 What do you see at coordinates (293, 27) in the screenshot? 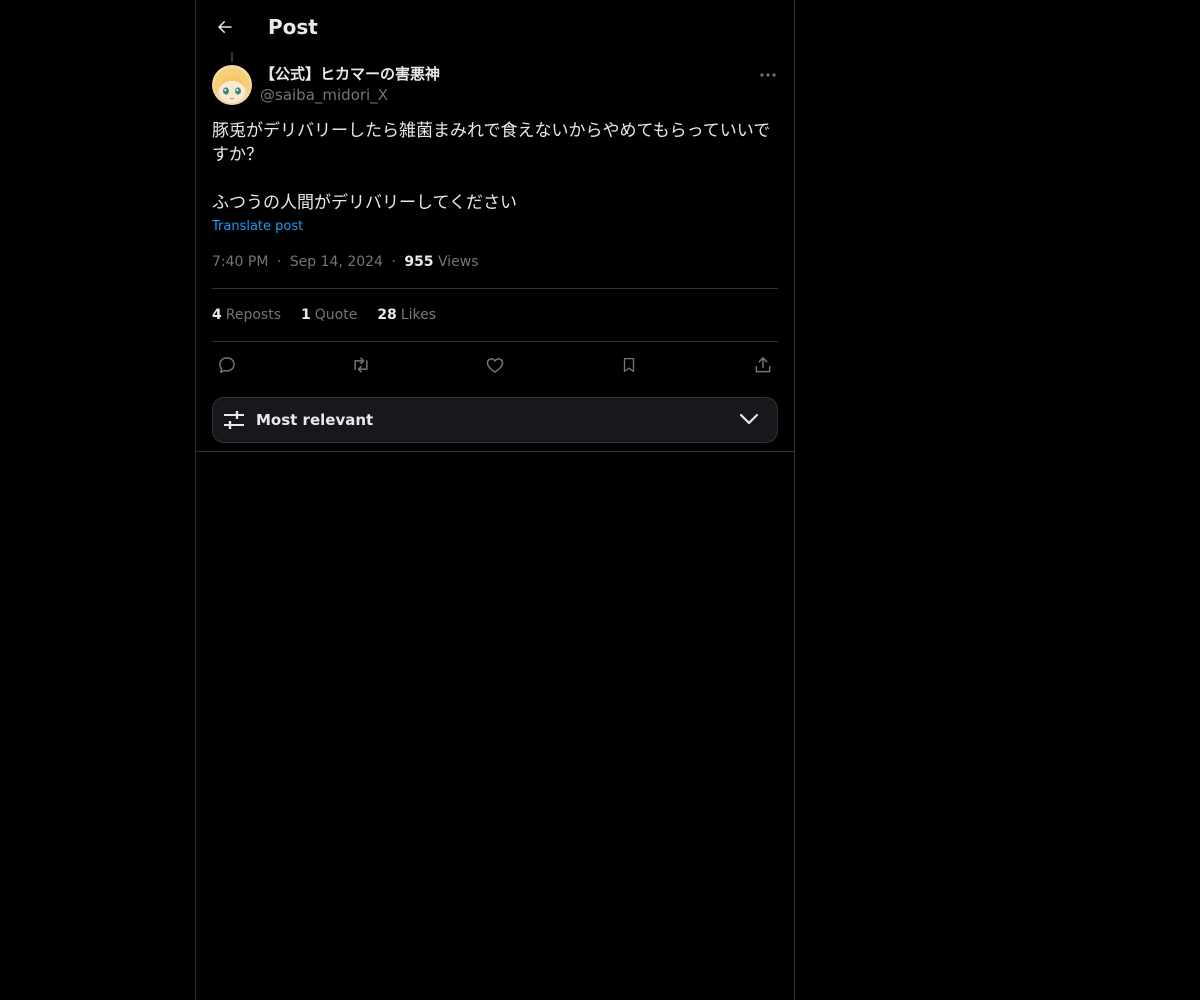
I see `page-title: Post` at bounding box center [293, 27].